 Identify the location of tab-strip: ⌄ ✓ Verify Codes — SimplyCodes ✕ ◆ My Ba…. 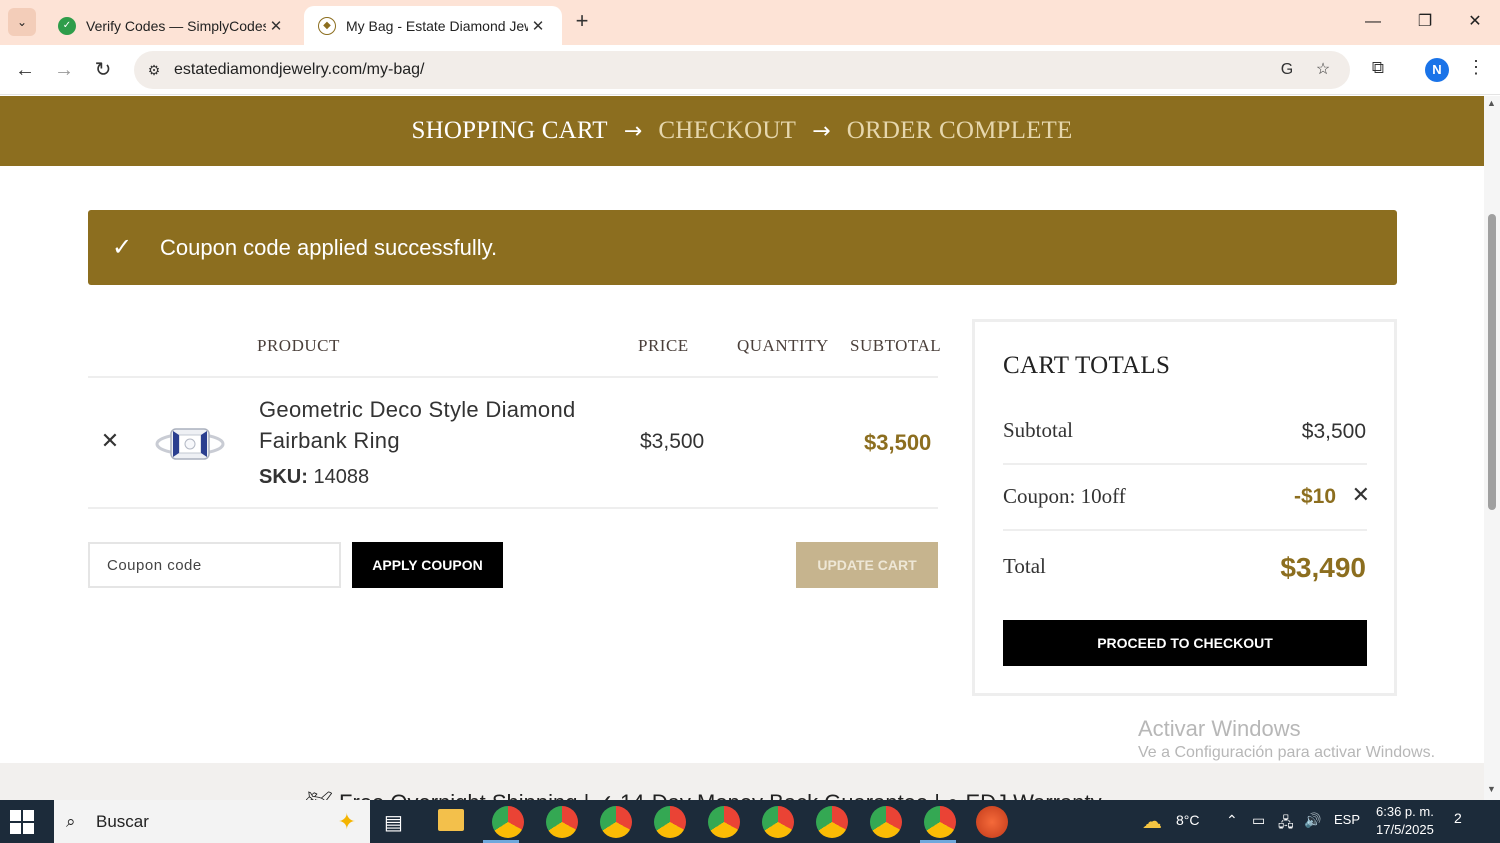
(750, 22).